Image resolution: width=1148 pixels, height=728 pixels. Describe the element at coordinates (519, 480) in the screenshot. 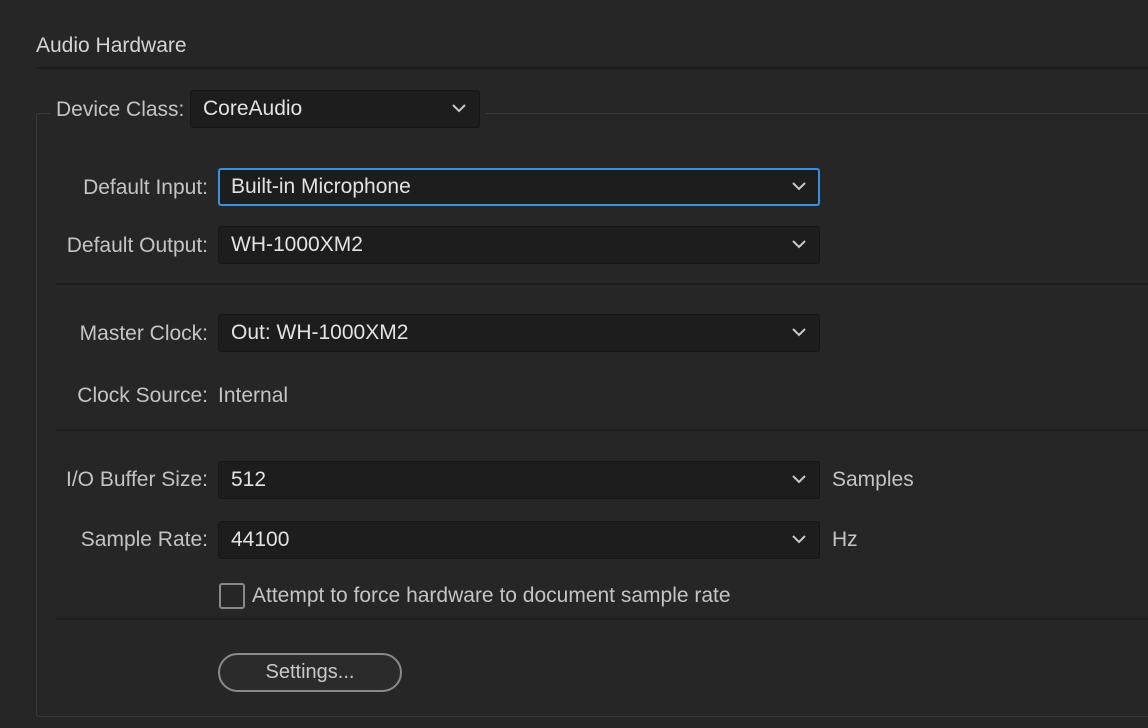

I see `buffer-size-dropdown: 512` at that location.